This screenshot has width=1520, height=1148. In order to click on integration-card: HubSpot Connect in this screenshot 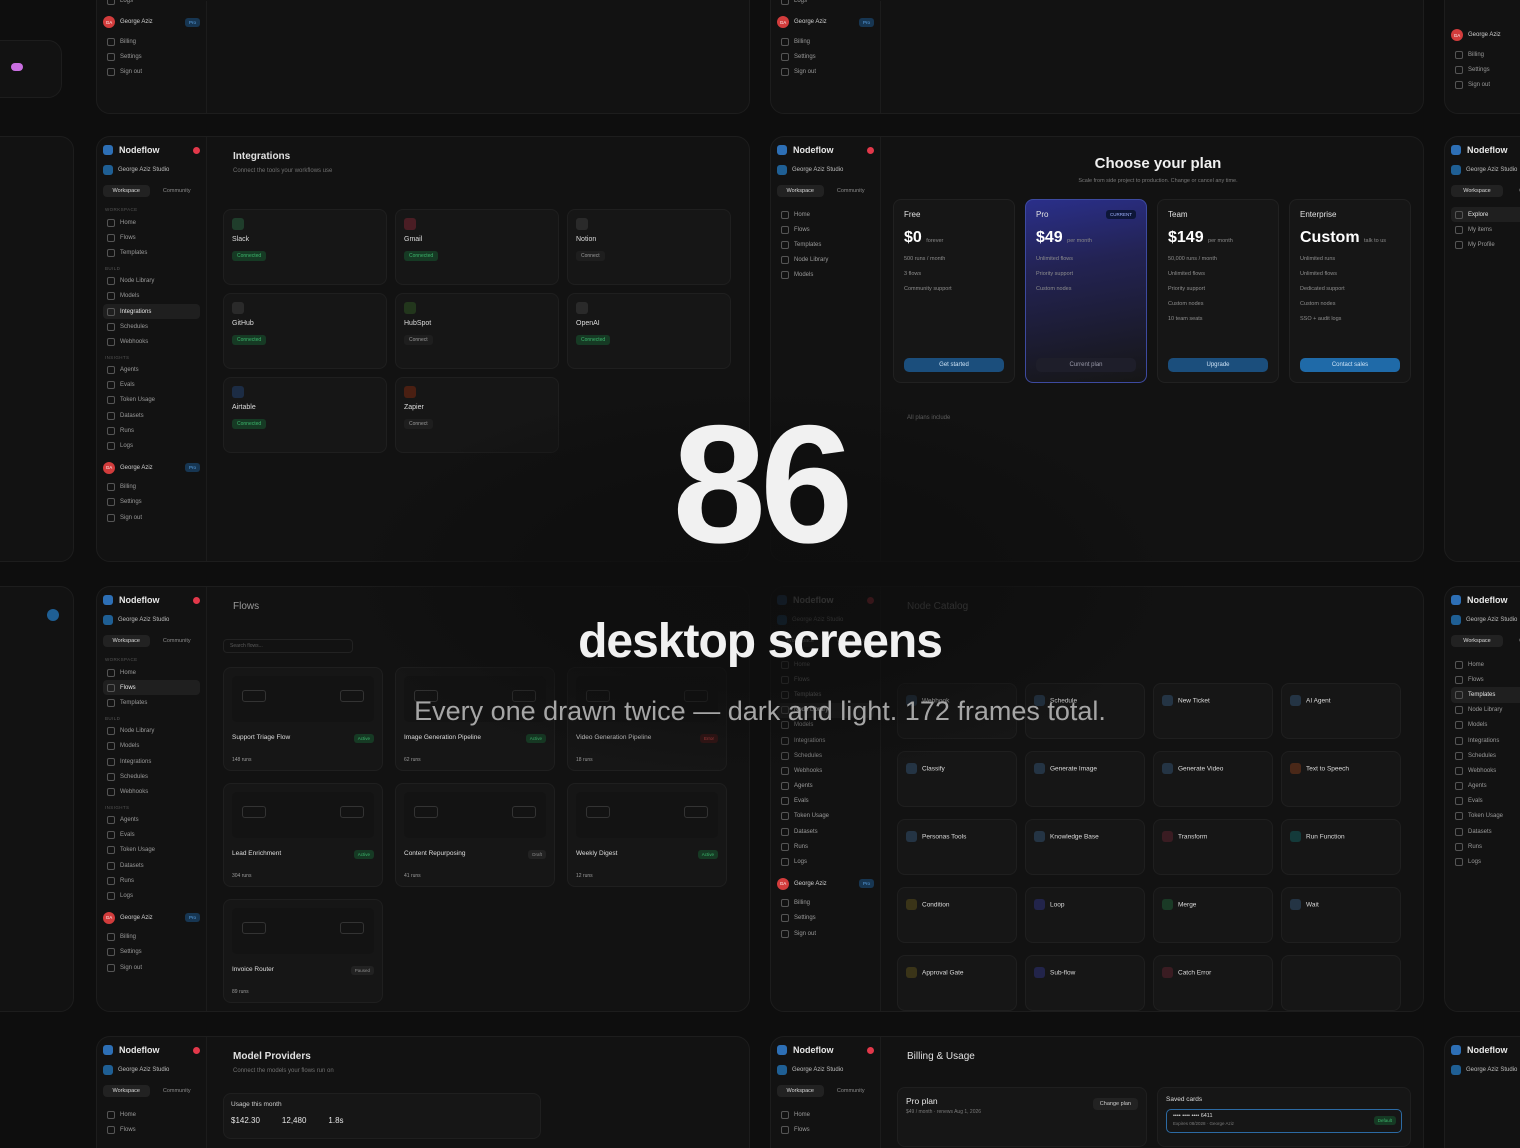, I will do `click(477, 331)`.